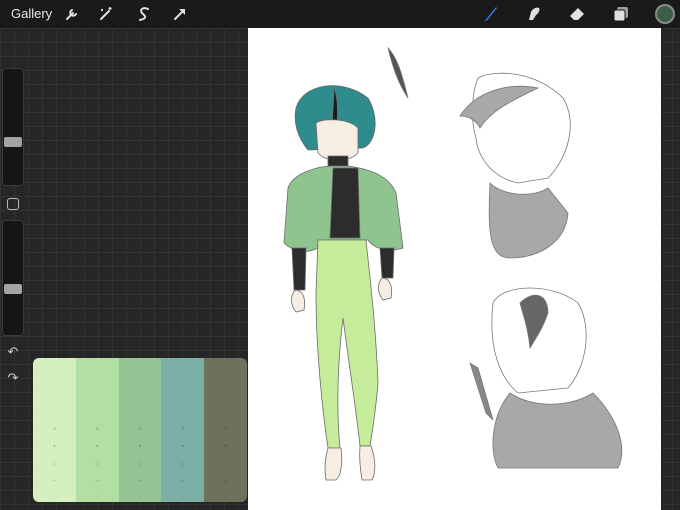 Image resolution: width=680 pixels, height=510 pixels. Describe the element at coordinates (13, 352) in the screenshot. I see `undo-icon: ↶` at that location.